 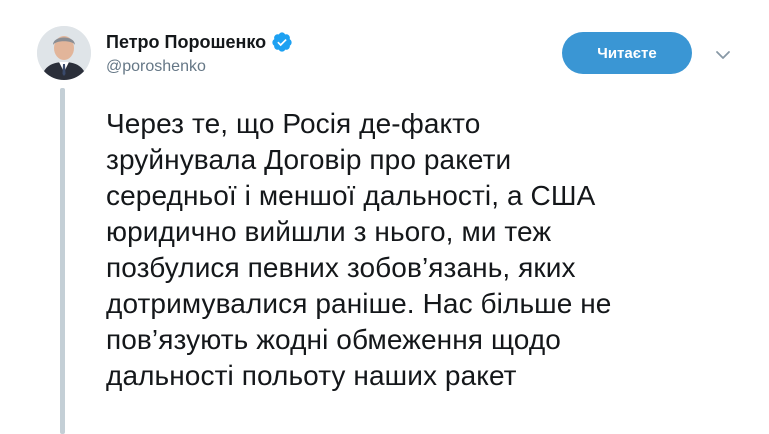 I want to click on tweet-text-line: дотримувалися раніше. Нас більше не, so click(x=359, y=303).